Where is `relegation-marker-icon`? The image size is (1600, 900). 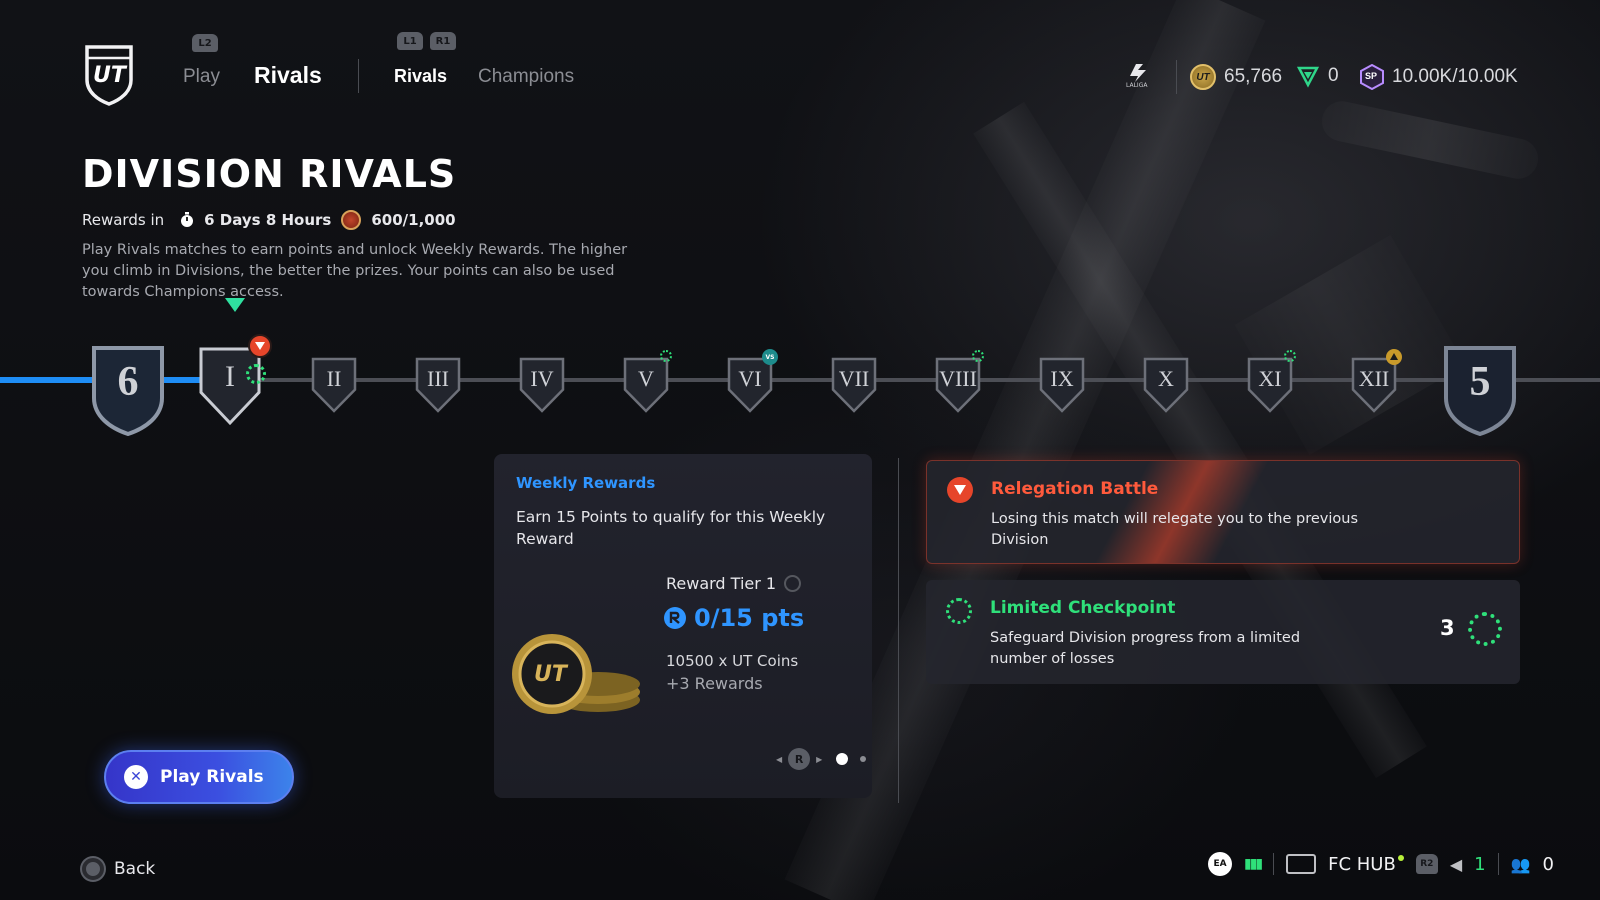
relegation-marker-icon is located at coordinates (260, 346).